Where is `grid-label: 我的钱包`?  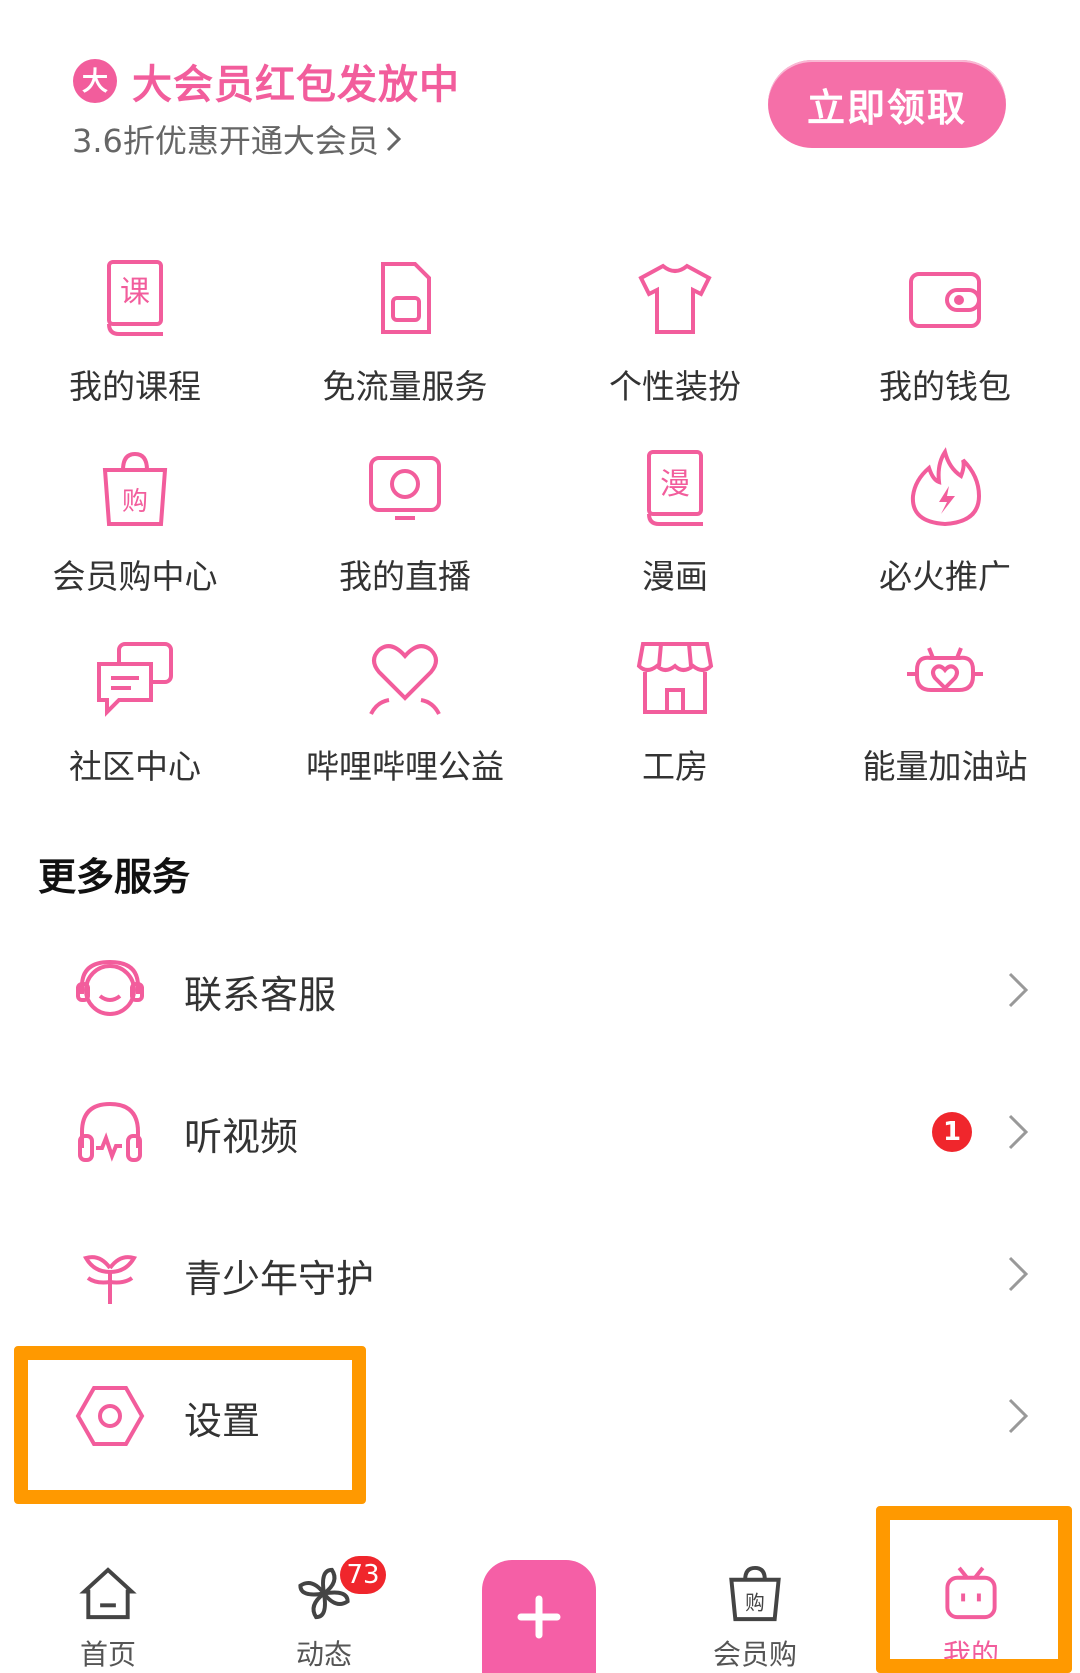 grid-label: 我的钱包 is located at coordinates (945, 386).